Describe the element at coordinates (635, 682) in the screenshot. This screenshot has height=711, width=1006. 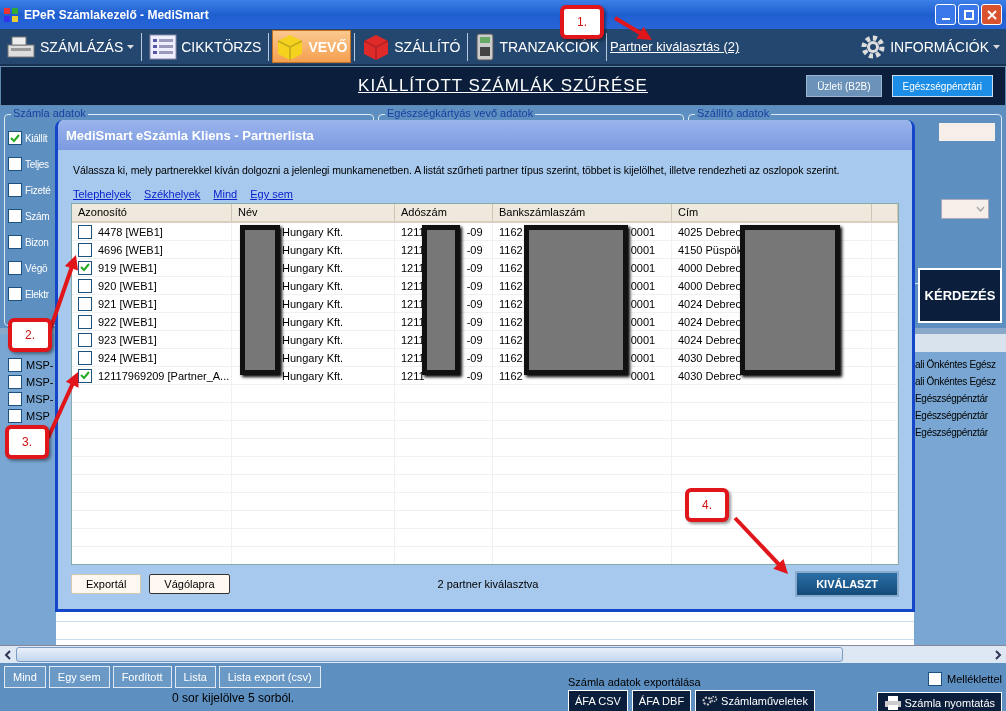
I see `export-label: Számla adatok exportálása` at that location.